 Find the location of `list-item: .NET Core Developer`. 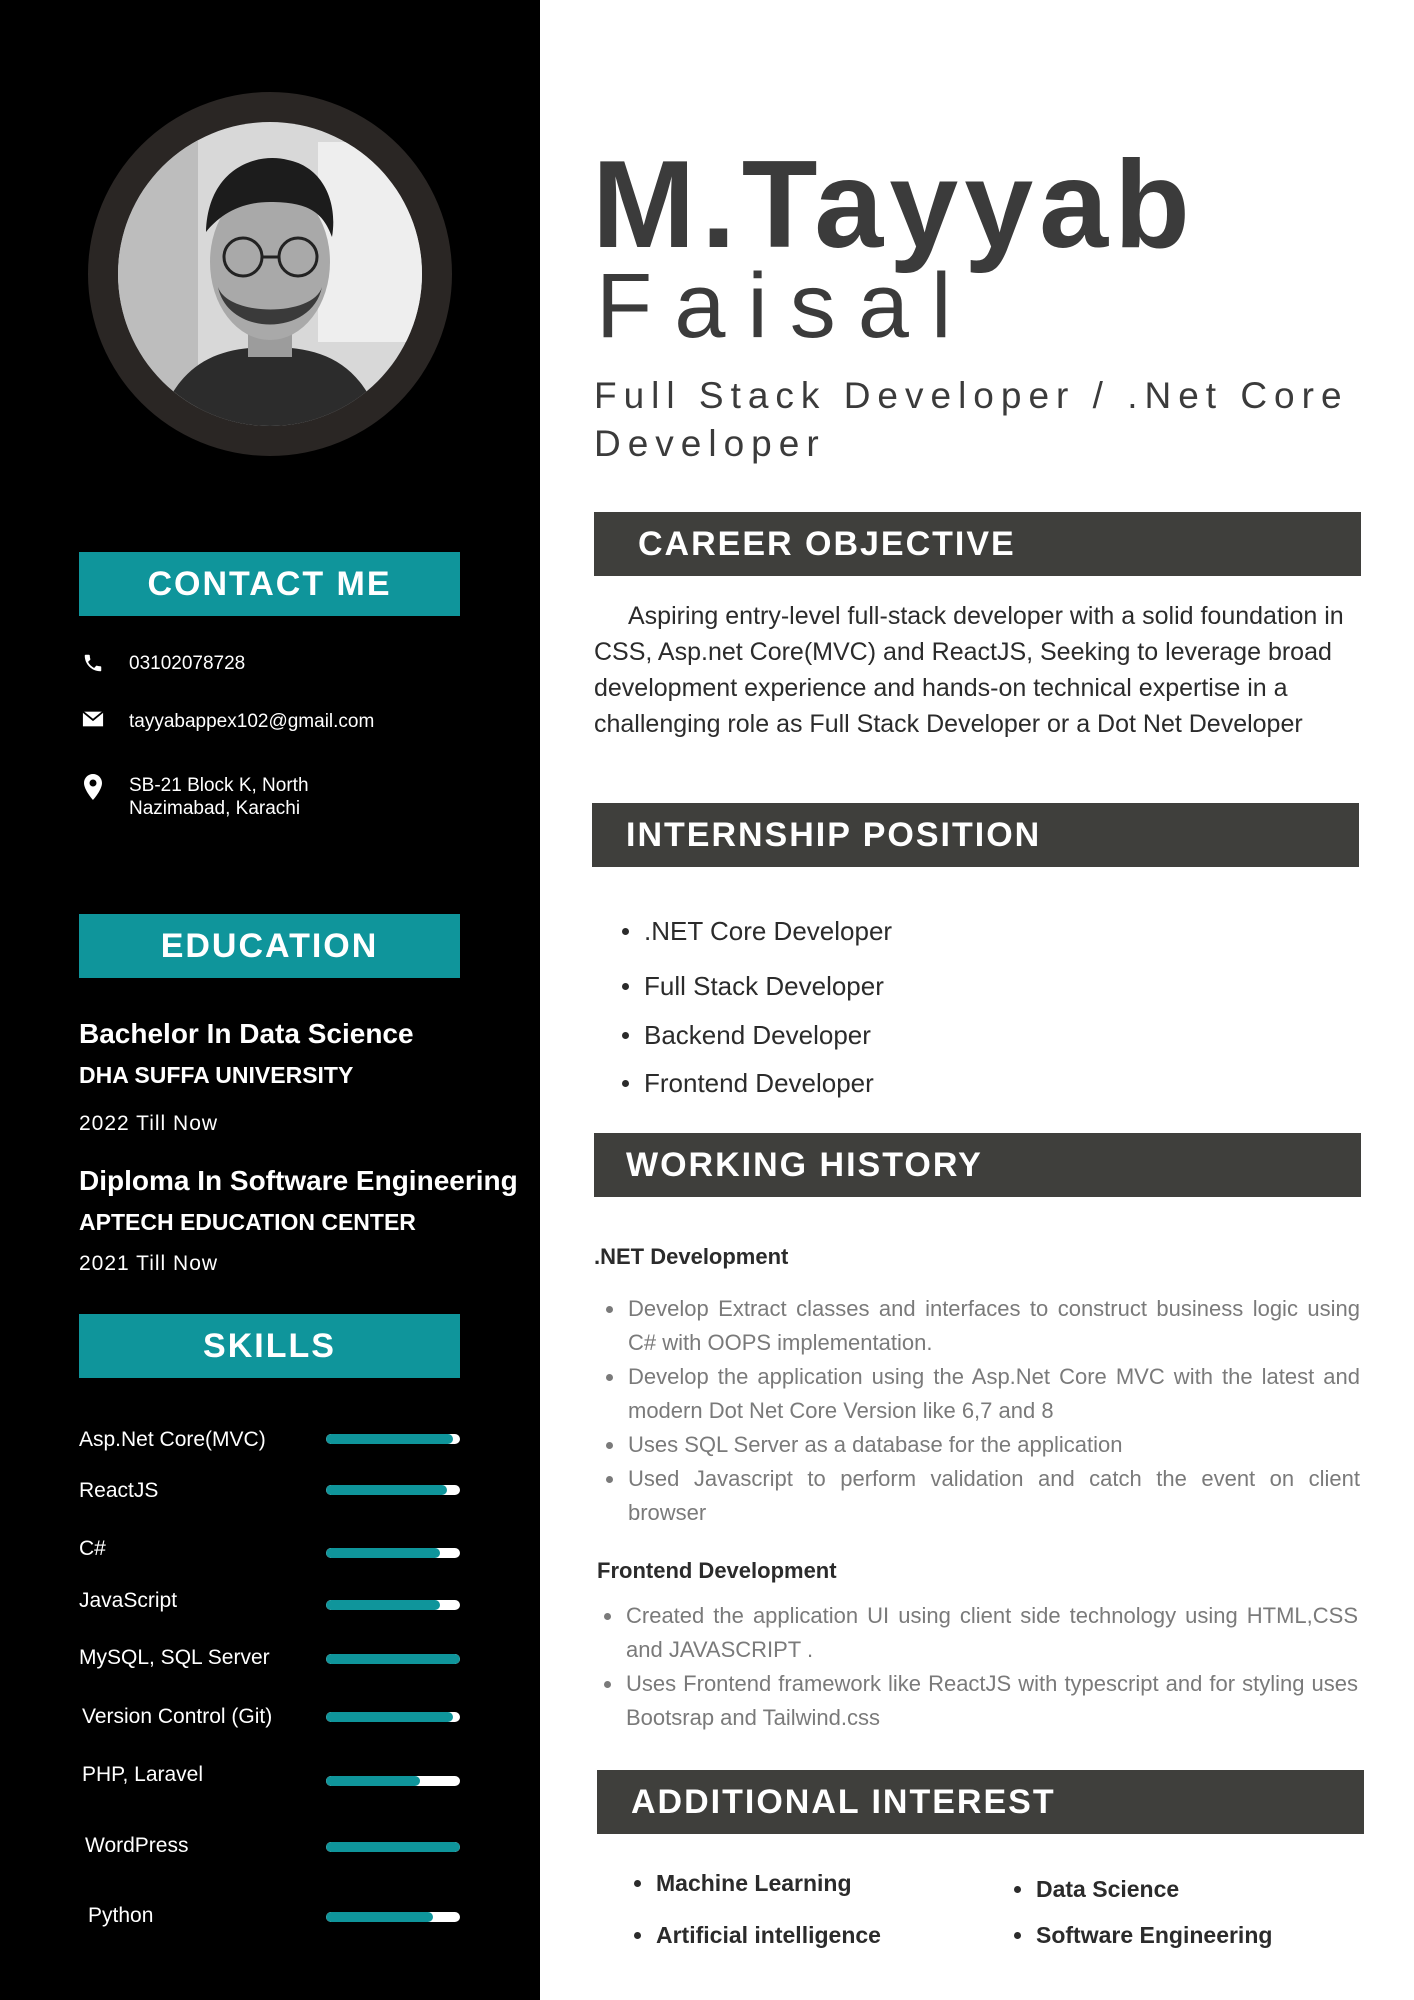

list-item: .NET Core Developer is located at coordinates (751, 931).